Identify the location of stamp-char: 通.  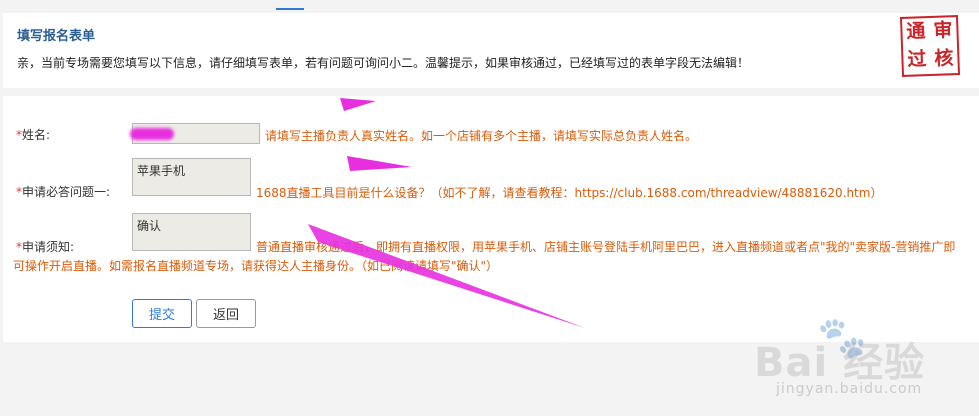
(916, 31).